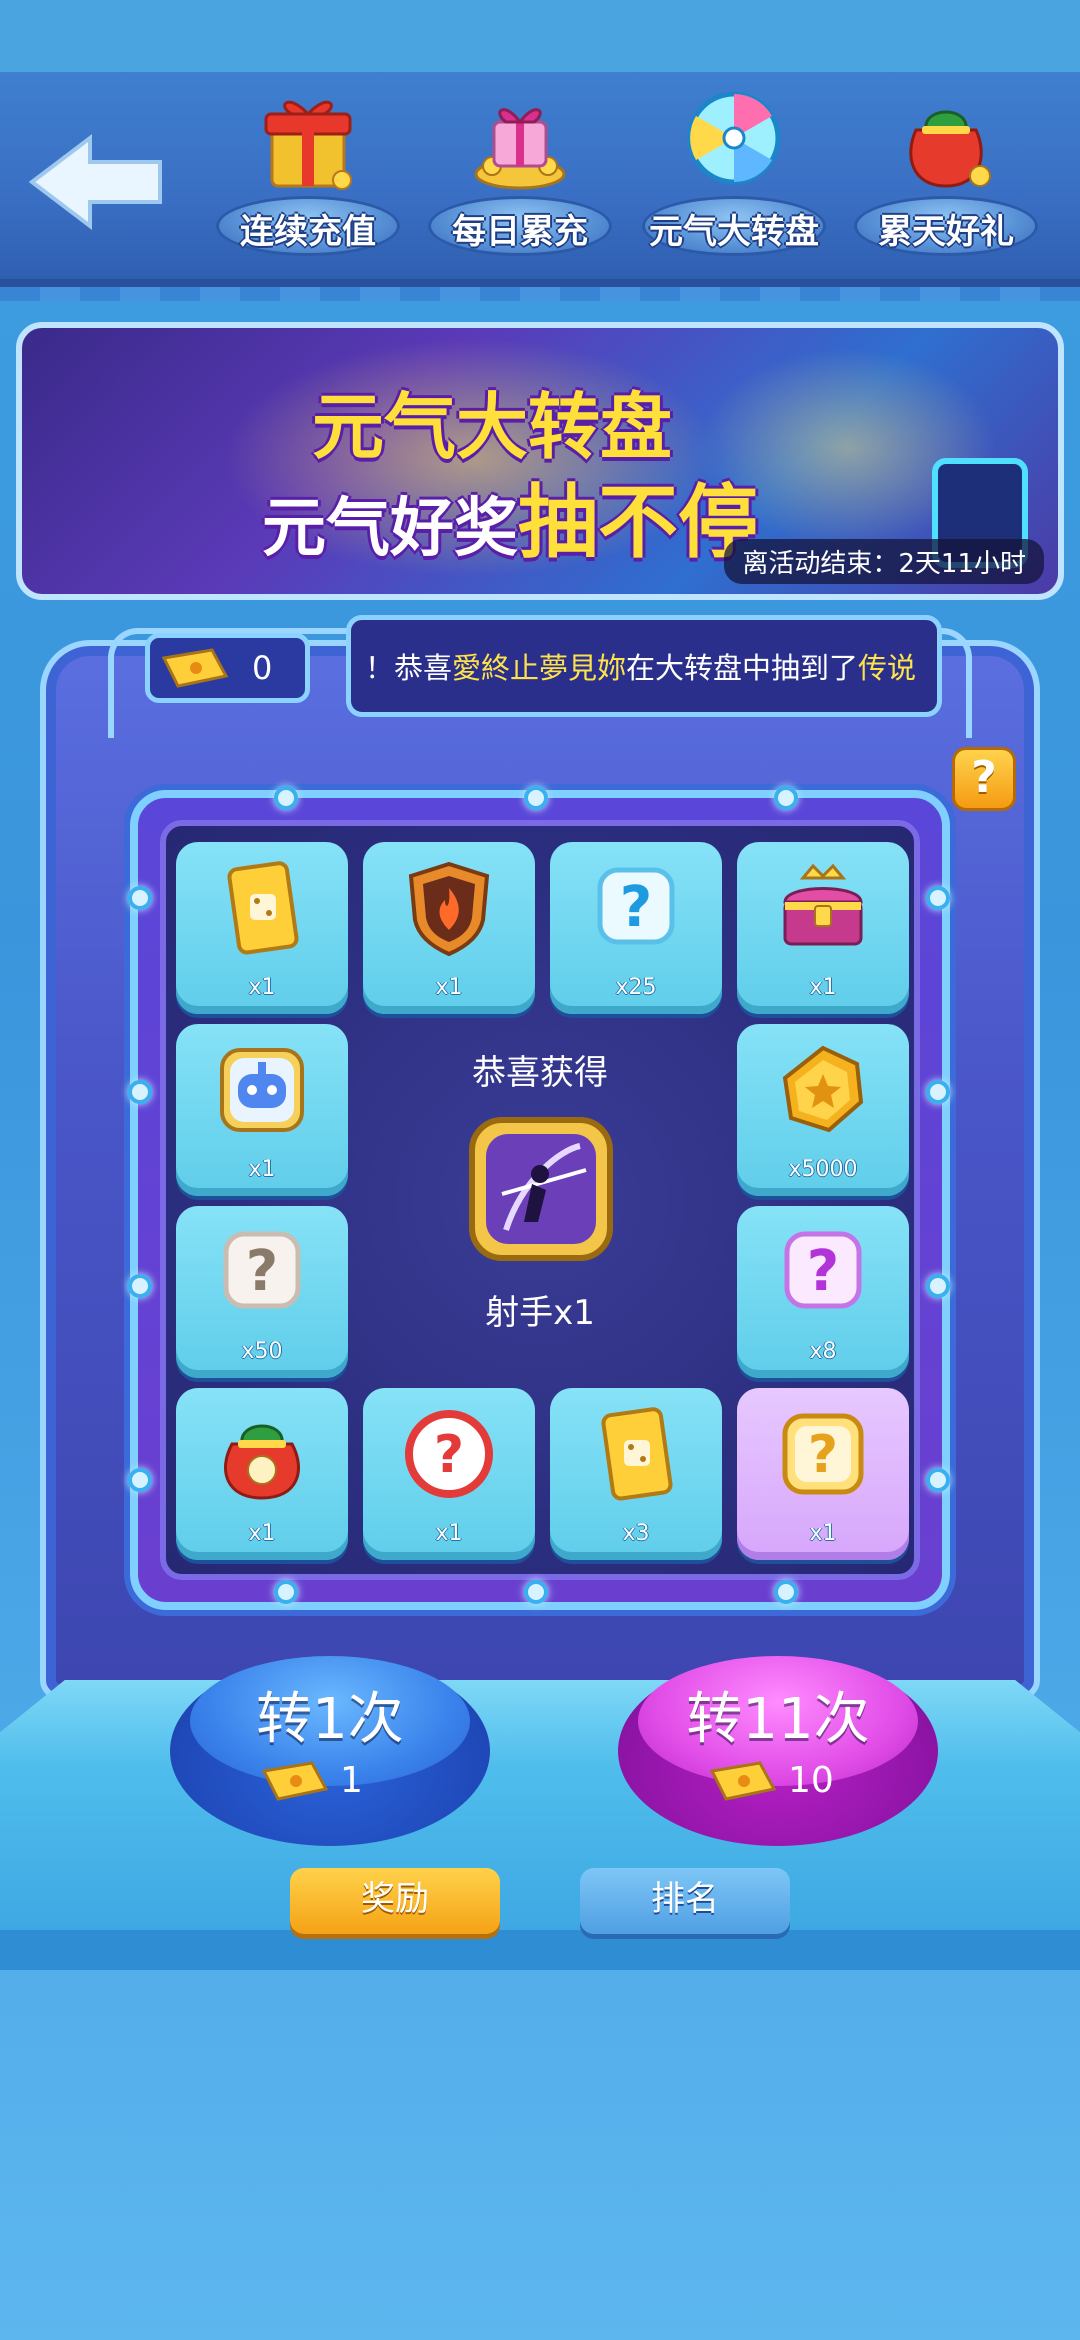 Image resolution: width=1080 pixels, height=2340 pixels. What do you see at coordinates (262, 1090) in the screenshot?
I see `robot-avatar-icon` at bounding box center [262, 1090].